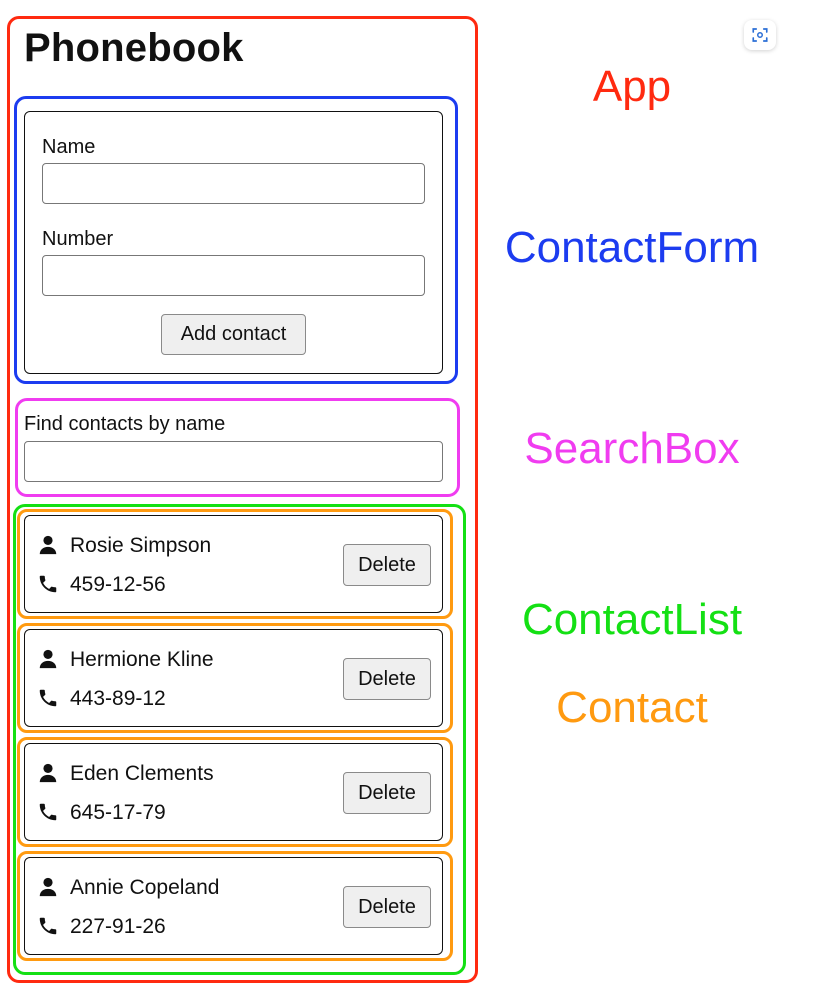 Image resolution: width=830 pixels, height=990 pixels. What do you see at coordinates (142, 773) in the screenshot?
I see `contact-name: Eden Clements` at bounding box center [142, 773].